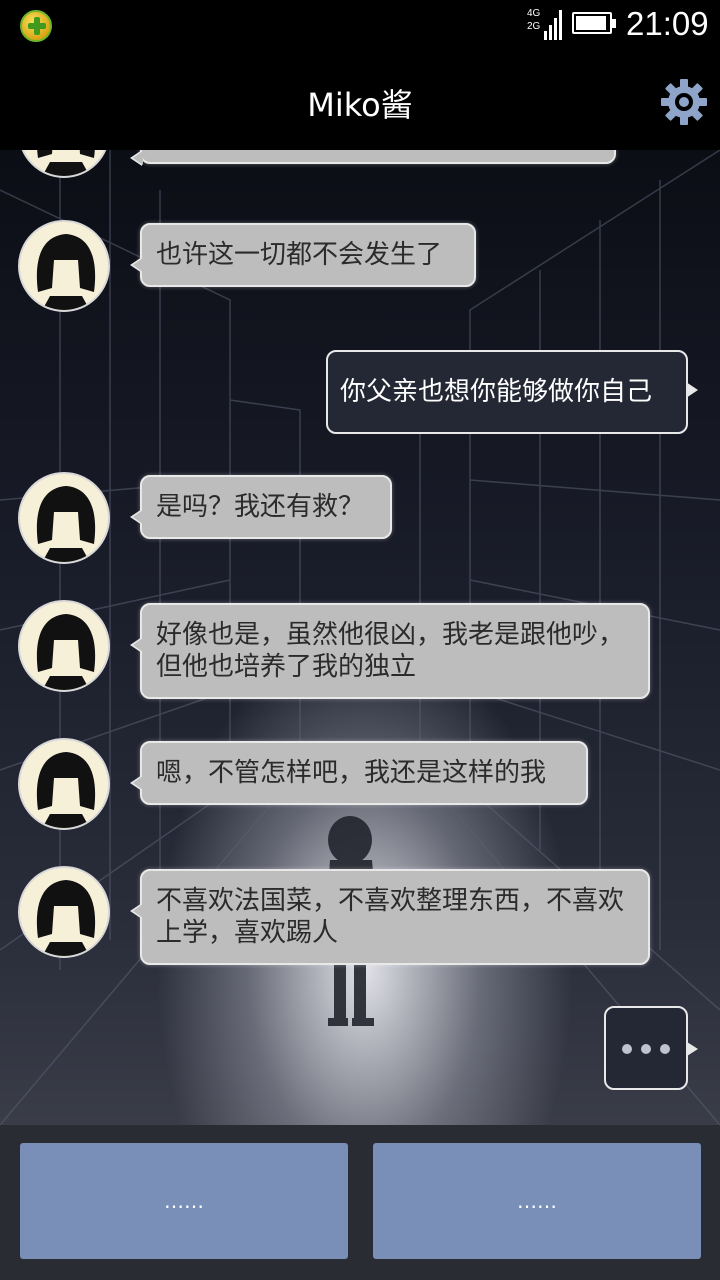 The image size is (720, 1280). Describe the element at coordinates (373, 158) in the screenshot. I see `message-bubble` at that location.